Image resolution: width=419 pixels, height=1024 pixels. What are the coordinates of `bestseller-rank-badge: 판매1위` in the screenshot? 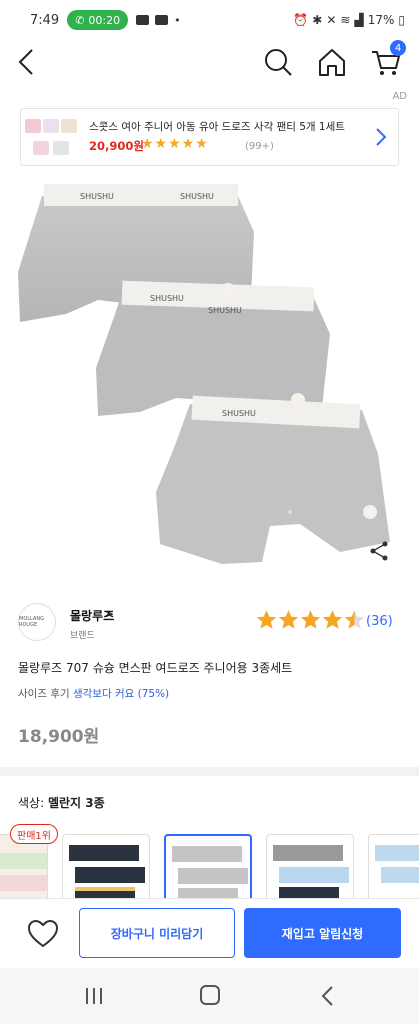 It's located at (34, 834).